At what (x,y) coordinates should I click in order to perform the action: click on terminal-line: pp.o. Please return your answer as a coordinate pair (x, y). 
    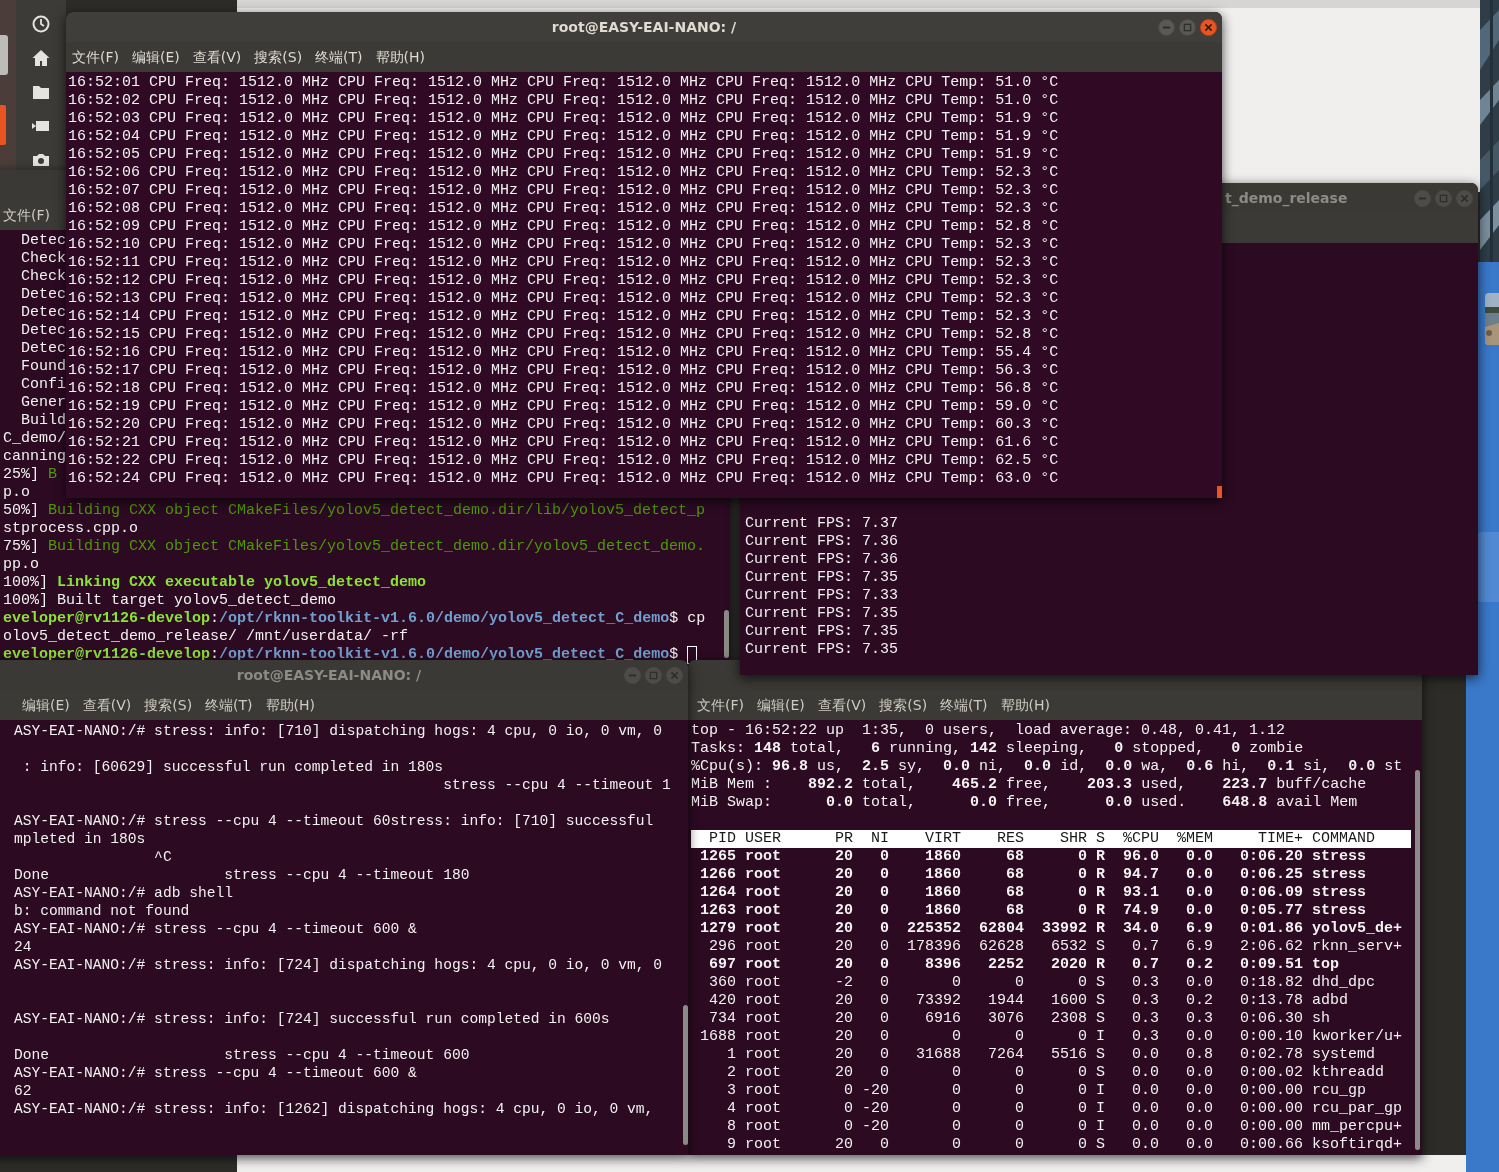
    Looking at the image, I should click on (21, 565).